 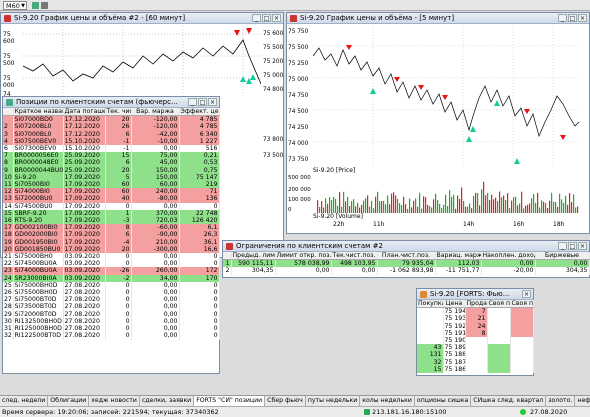 What do you see at coordinates (111, 307) in the screenshot?
I see `table-row: 28 Si73500BT0D 27.08.2020 0 0,00 0` at bounding box center [111, 307].